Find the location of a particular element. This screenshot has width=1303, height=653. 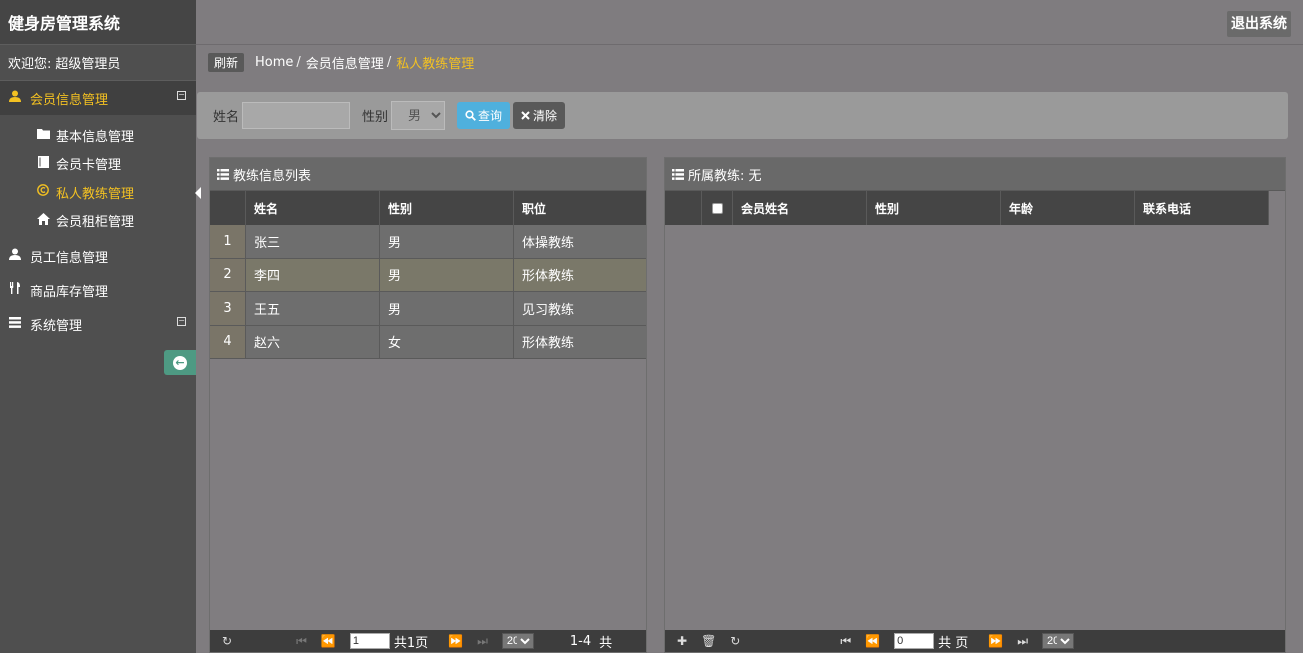

sidebar-item-personal-trainer: 私人教练管理 is located at coordinates (118, 192).